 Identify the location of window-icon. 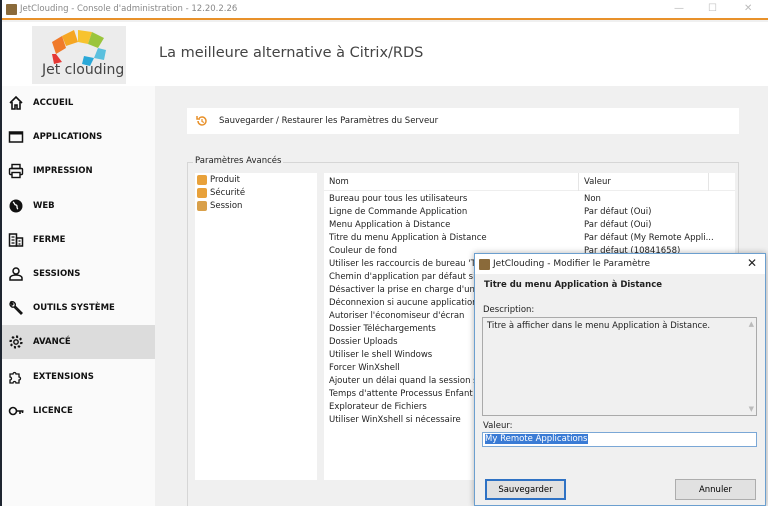
(16, 137).